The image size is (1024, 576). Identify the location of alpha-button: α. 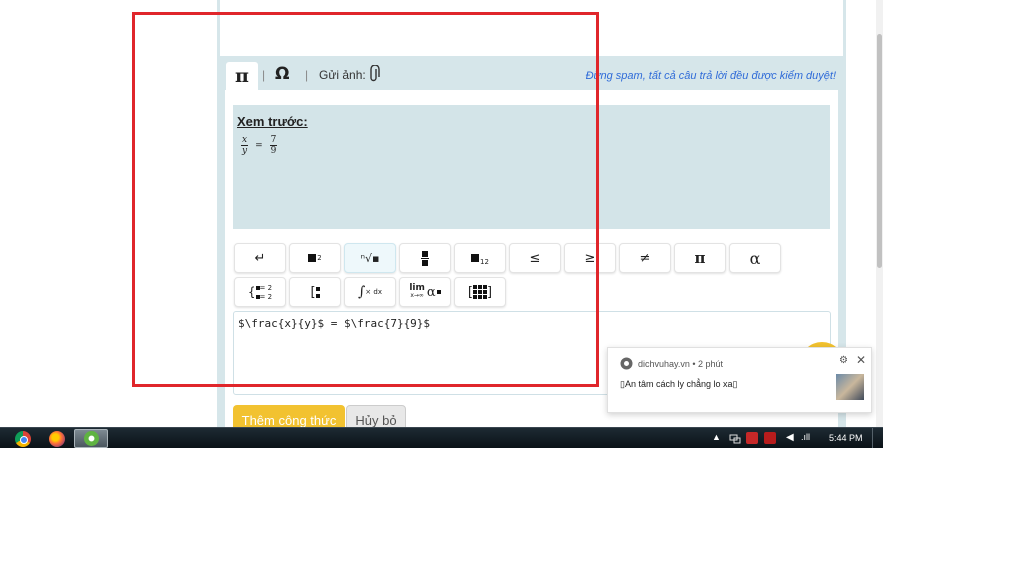
(755, 258).